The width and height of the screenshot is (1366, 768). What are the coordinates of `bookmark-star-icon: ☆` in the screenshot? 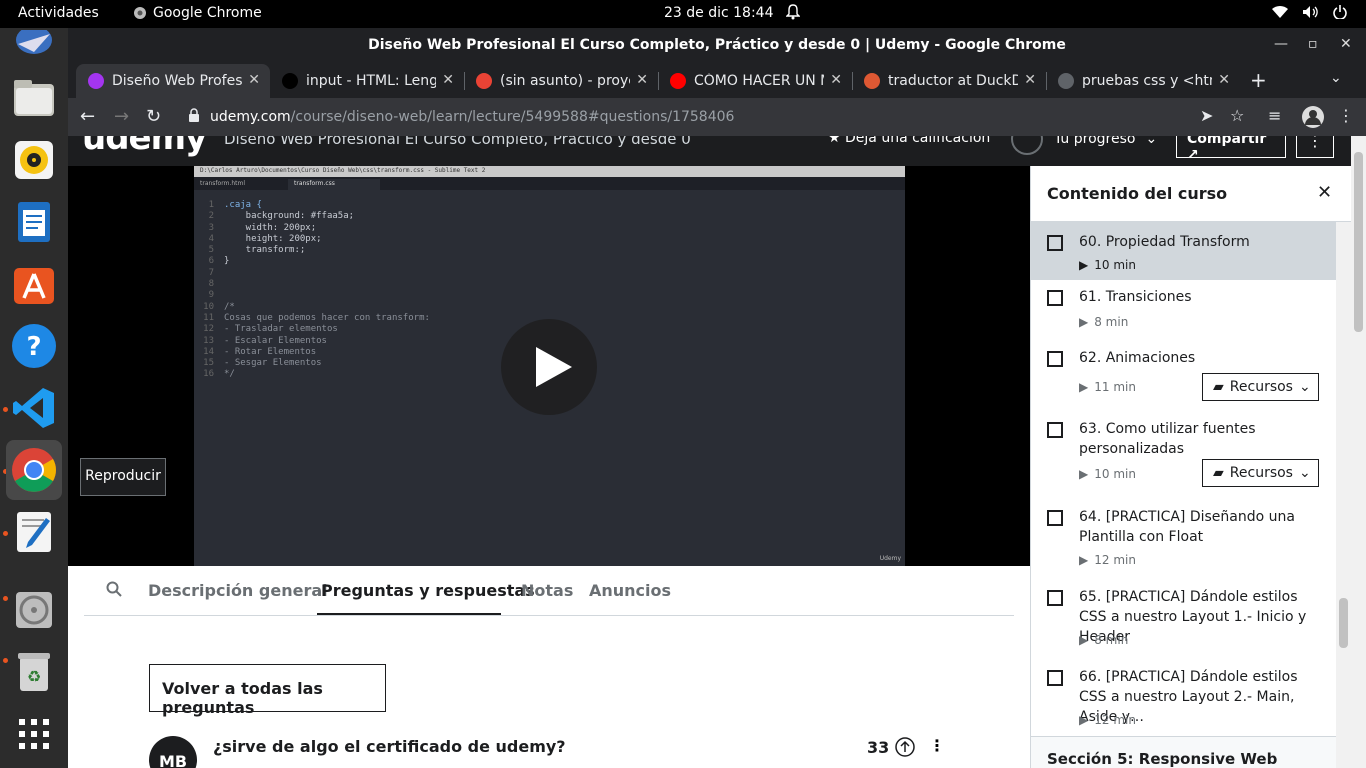 It's located at (1237, 115).